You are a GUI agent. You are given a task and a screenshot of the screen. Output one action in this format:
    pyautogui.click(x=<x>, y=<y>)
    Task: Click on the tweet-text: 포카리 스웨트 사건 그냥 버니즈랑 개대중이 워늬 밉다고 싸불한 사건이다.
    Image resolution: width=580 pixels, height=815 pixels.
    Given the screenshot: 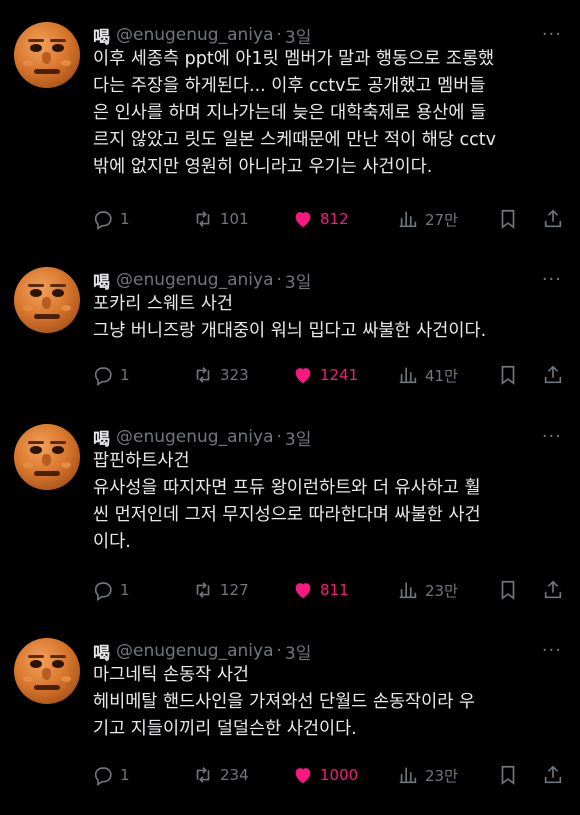 What is the action you would take?
    pyautogui.click(x=328, y=318)
    